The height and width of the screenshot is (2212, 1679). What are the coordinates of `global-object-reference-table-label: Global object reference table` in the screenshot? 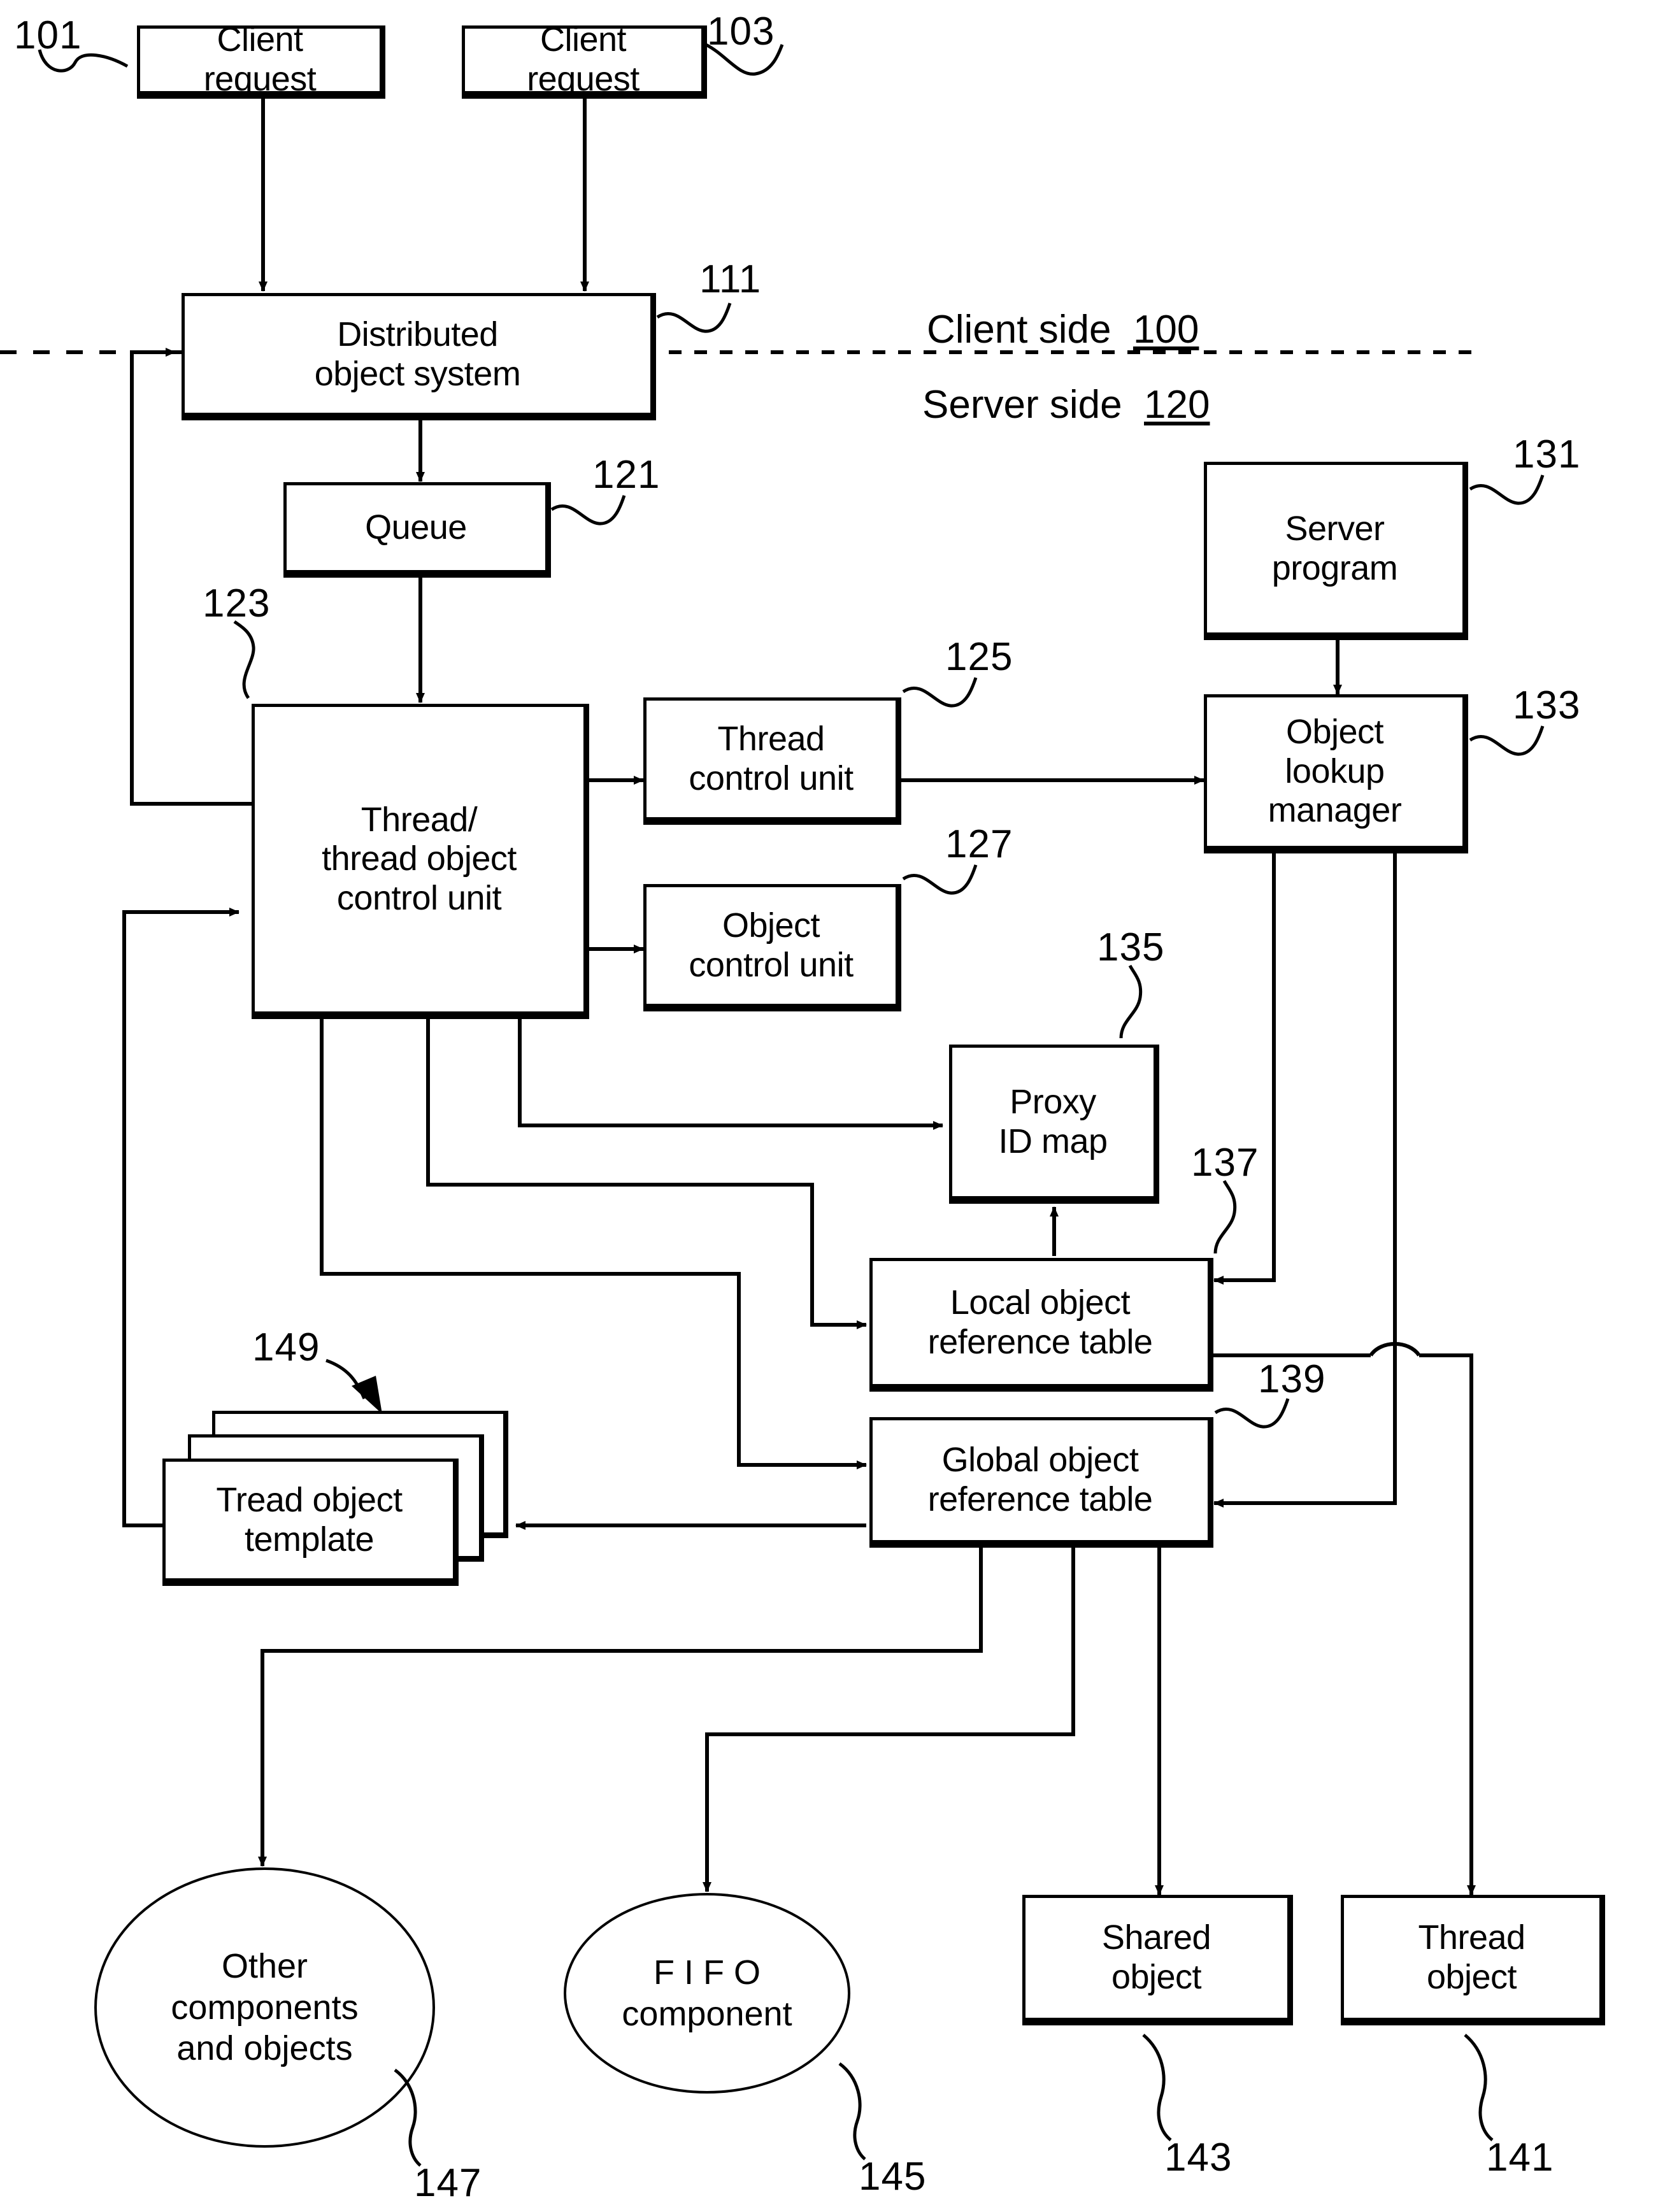 It's located at (1040, 1479).